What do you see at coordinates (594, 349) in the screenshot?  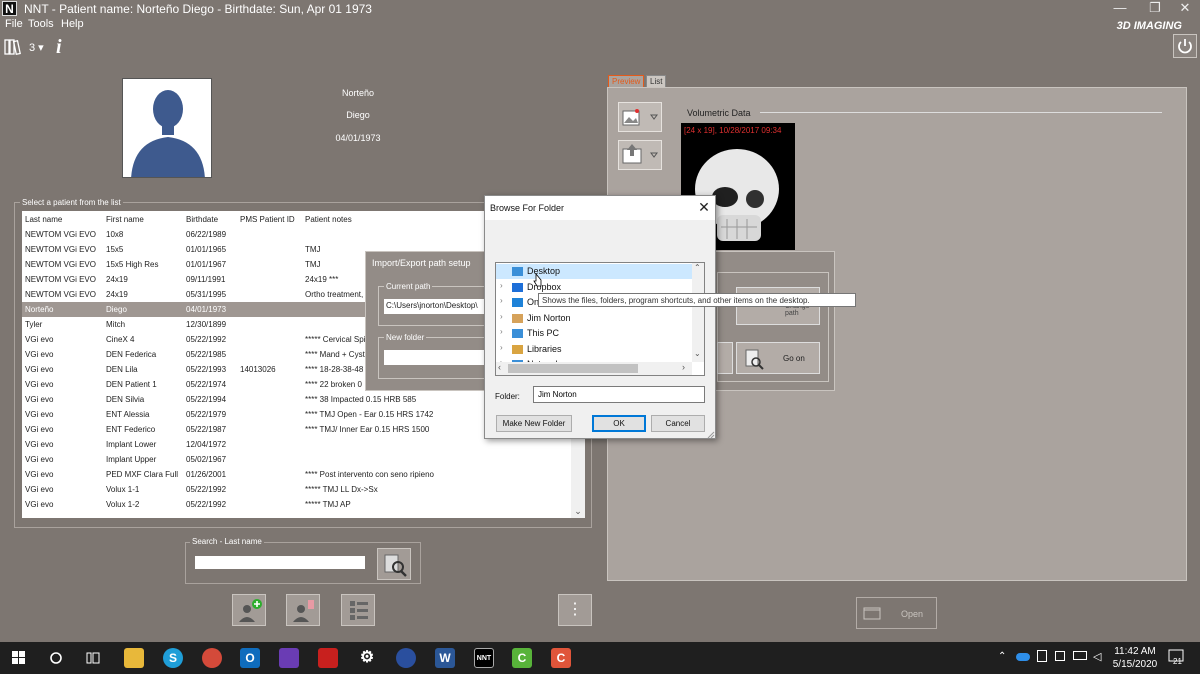 I see `folder-tree-item-libraries: › Libraries` at bounding box center [594, 349].